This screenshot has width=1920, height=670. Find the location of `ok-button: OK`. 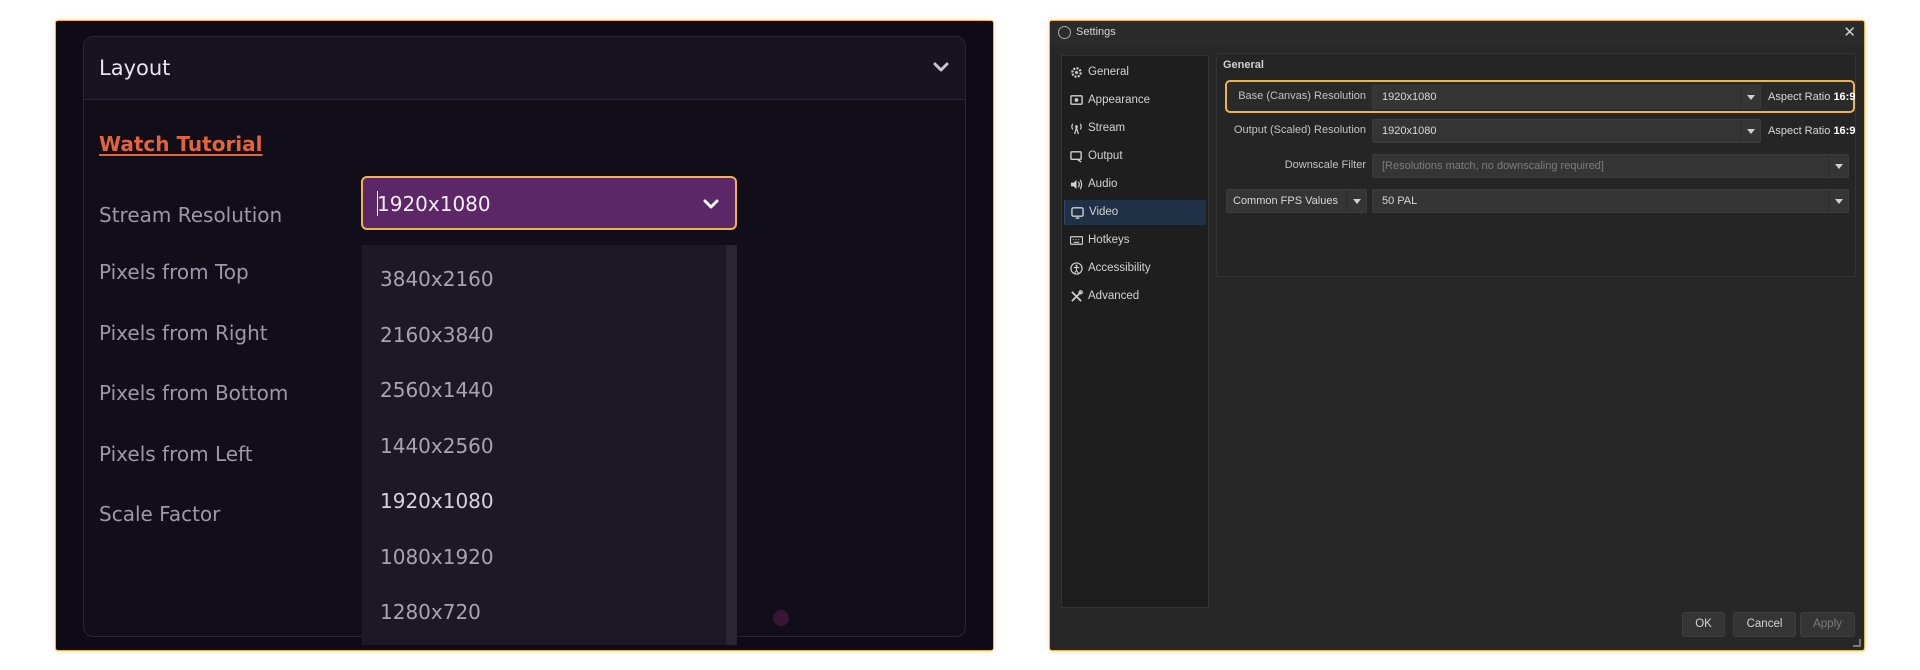

ok-button: OK is located at coordinates (1703, 624).